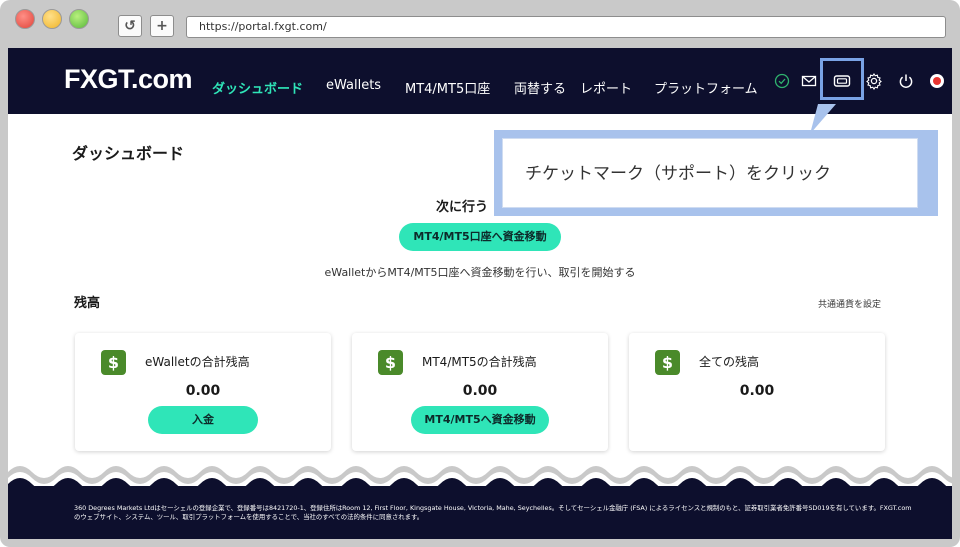 The height and width of the screenshot is (547, 960). What do you see at coordinates (706, 87) in the screenshot?
I see `nav-platform: プラットフォーム` at bounding box center [706, 87].